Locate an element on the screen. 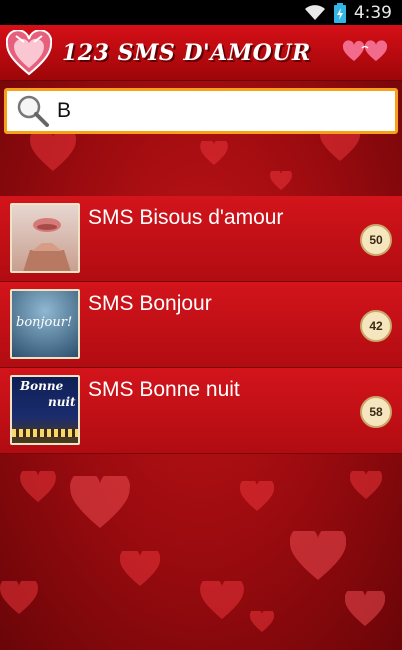 Image resolution: width=402 pixels, height=650 pixels. app-header: 123 SMS D'AMOUR is located at coordinates (201, 53).